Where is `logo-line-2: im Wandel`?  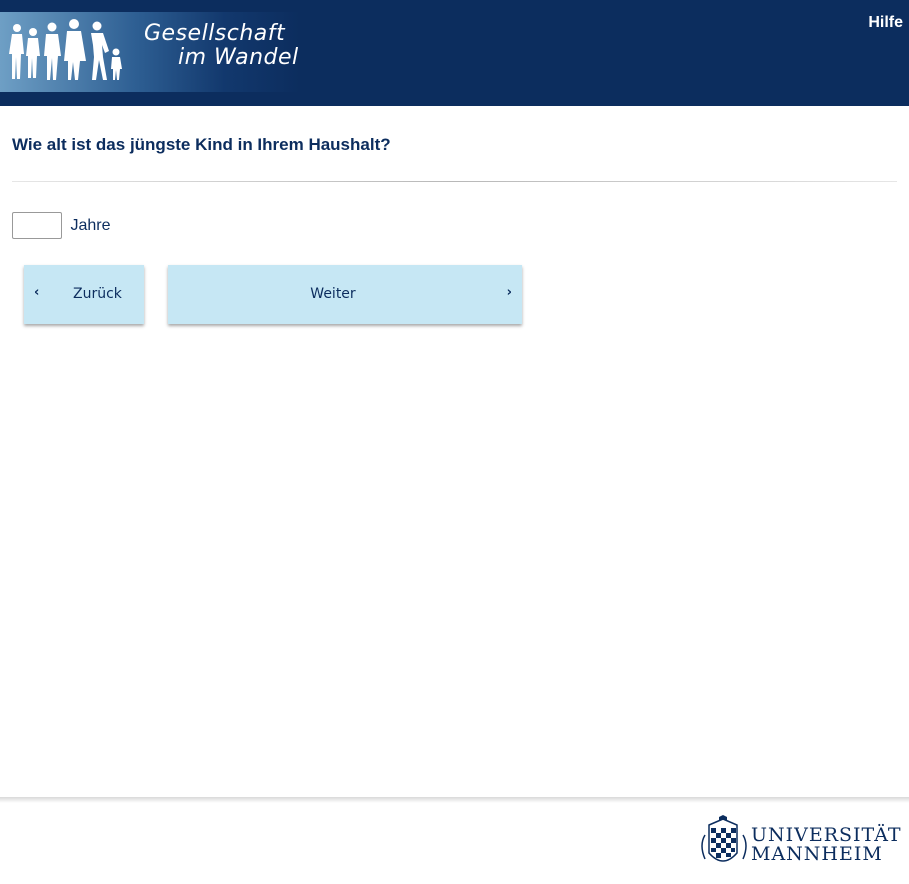
logo-line-2: im Wandel is located at coordinates (238, 57).